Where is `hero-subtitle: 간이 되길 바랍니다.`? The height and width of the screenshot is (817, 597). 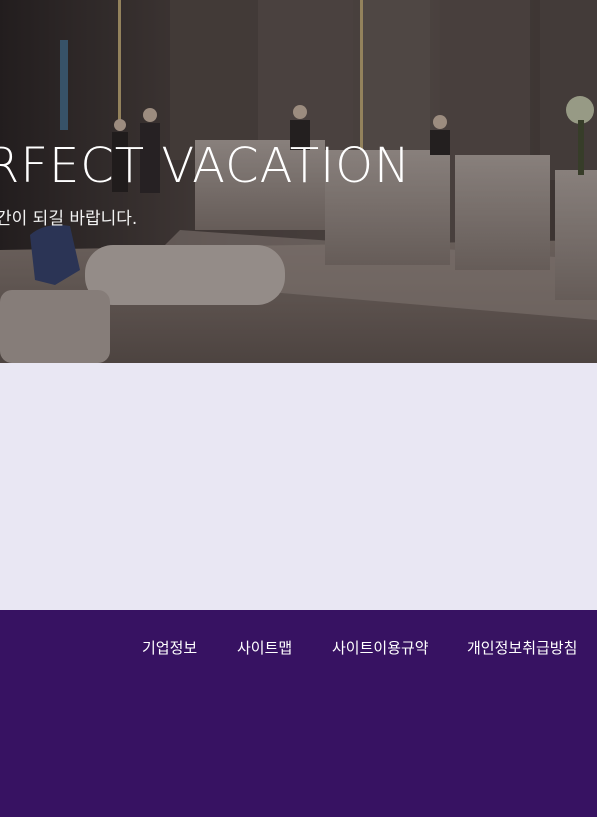 hero-subtitle: 간이 되길 바랍니다. is located at coordinates (69, 219).